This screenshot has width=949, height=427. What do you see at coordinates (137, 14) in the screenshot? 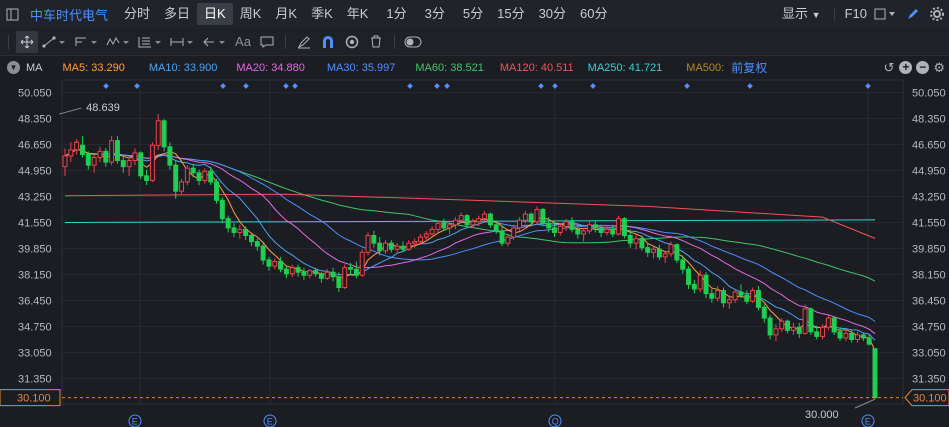
I see `period-tab-intraday: 分时` at bounding box center [137, 14].